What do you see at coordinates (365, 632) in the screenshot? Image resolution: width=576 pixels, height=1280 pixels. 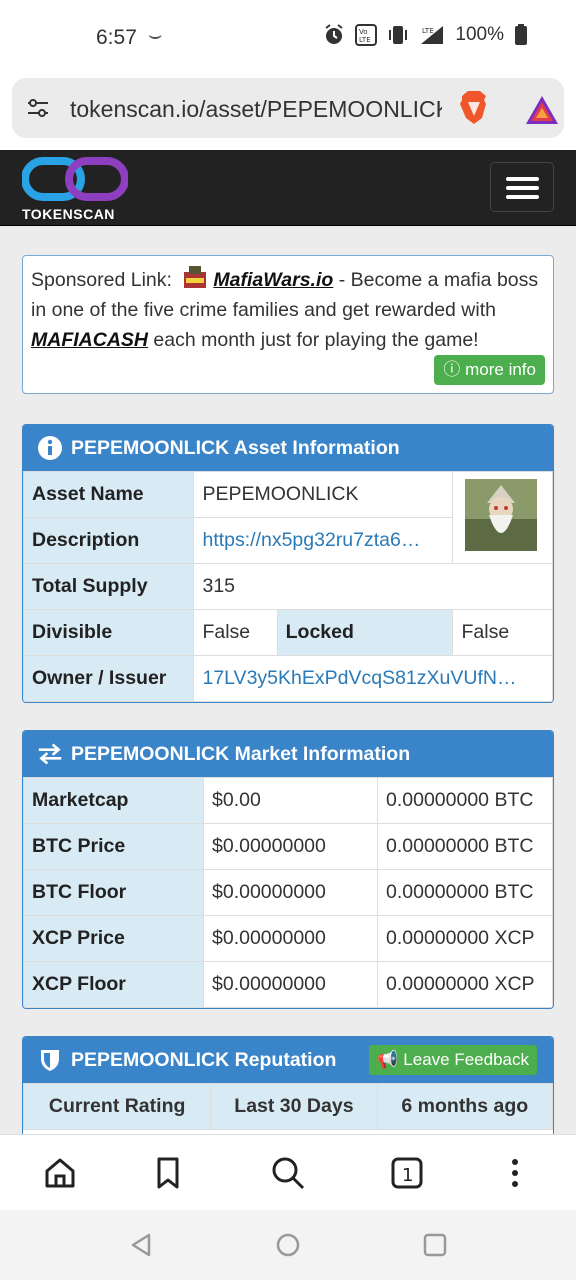 I see `locked-label: Locked` at bounding box center [365, 632].